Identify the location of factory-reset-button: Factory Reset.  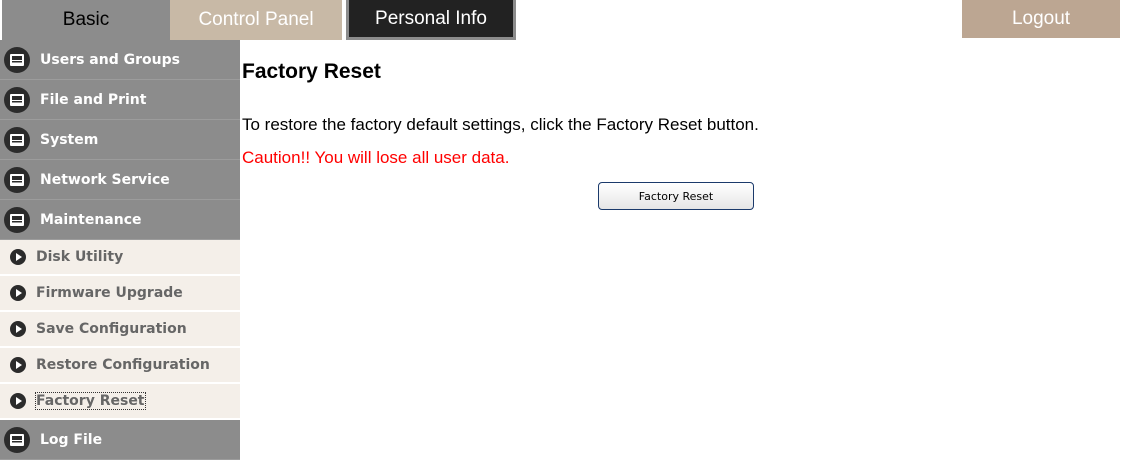
(676, 196).